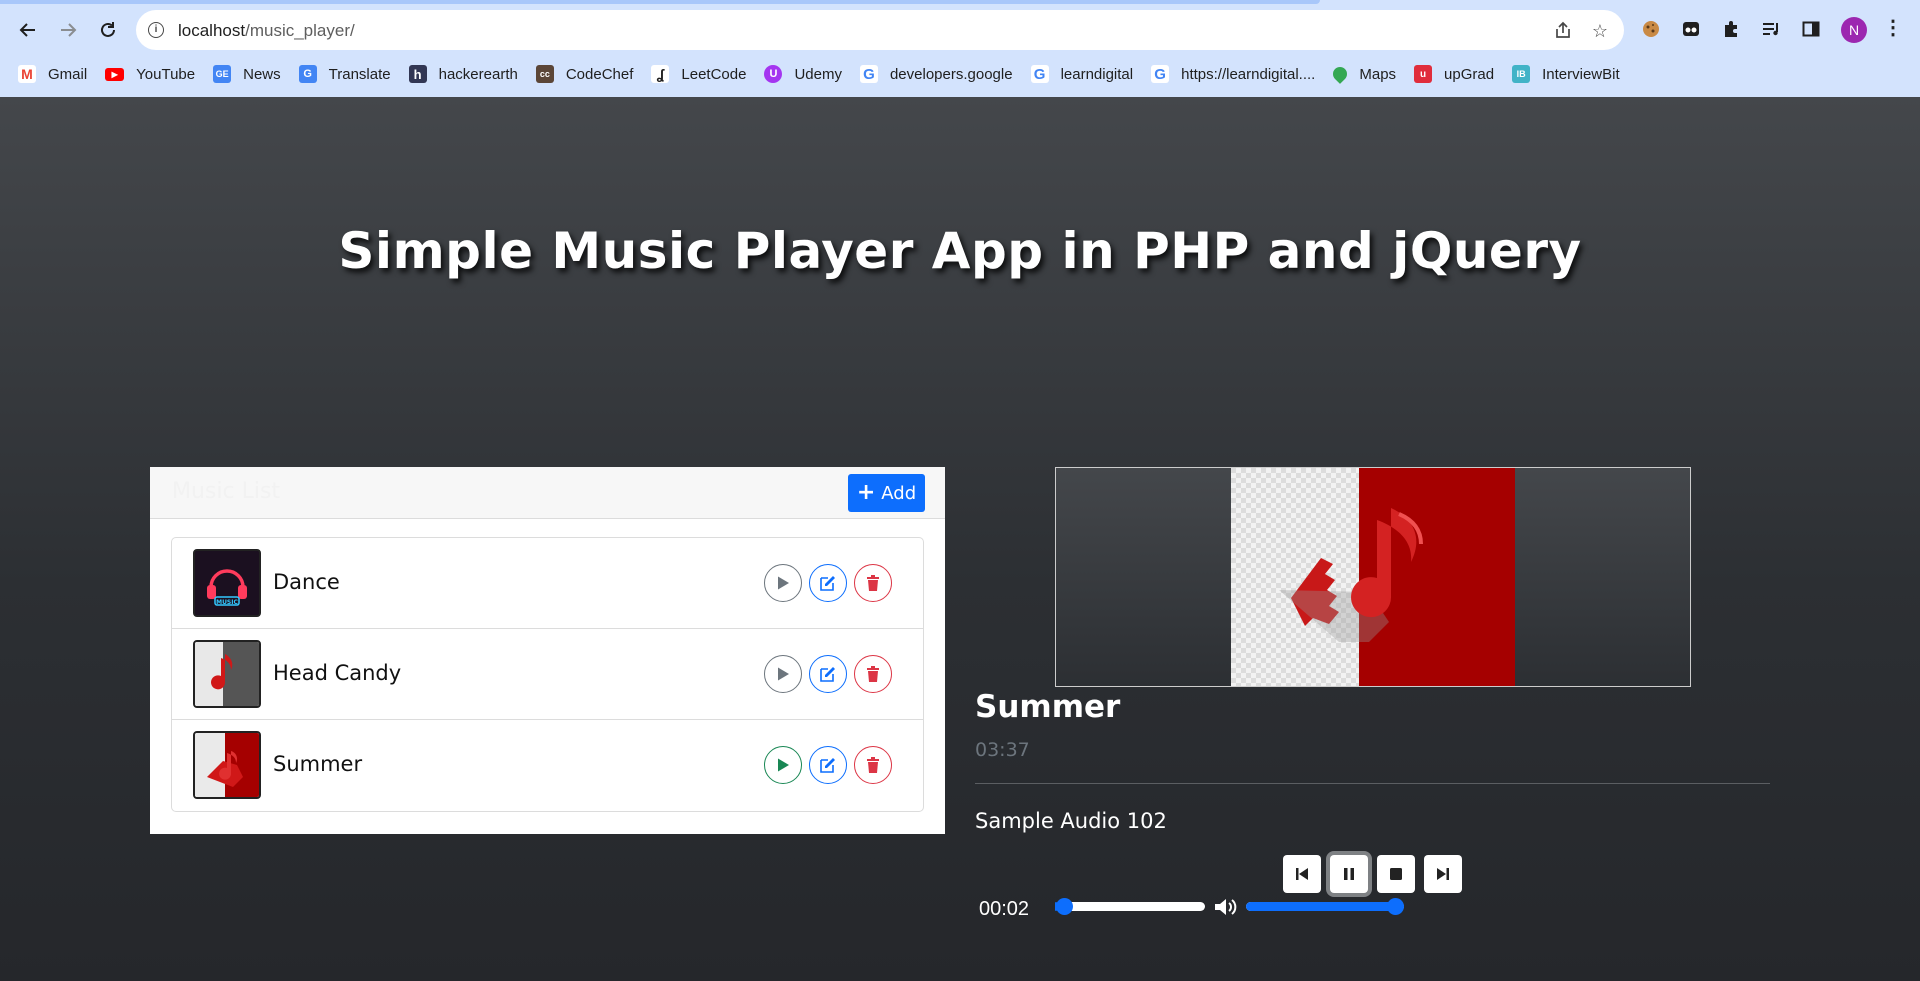 The image size is (1920, 981). What do you see at coordinates (1048, 707) in the screenshot?
I see `now-playing-title: Summer` at bounding box center [1048, 707].